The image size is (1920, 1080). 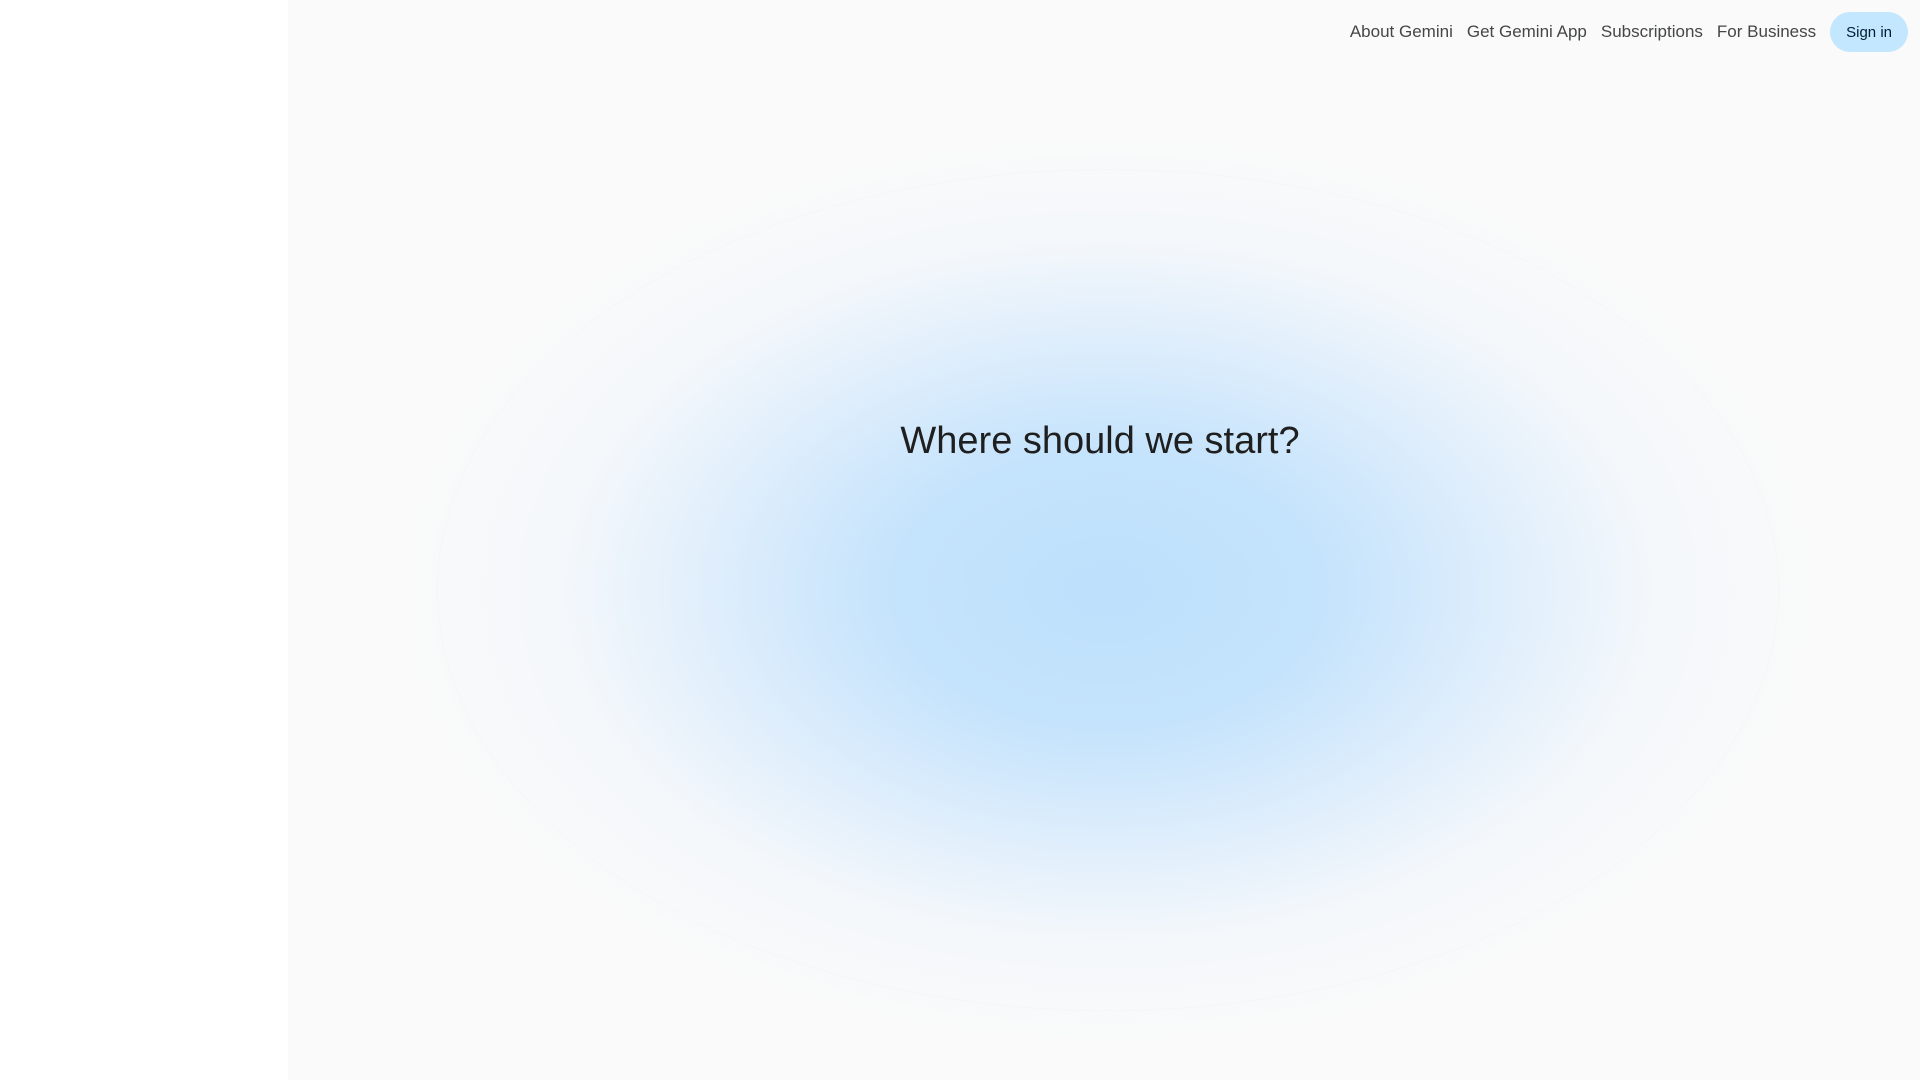 What do you see at coordinates (1652, 32) in the screenshot?
I see `nav-link-subscriptions: Subscriptions` at bounding box center [1652, 32].